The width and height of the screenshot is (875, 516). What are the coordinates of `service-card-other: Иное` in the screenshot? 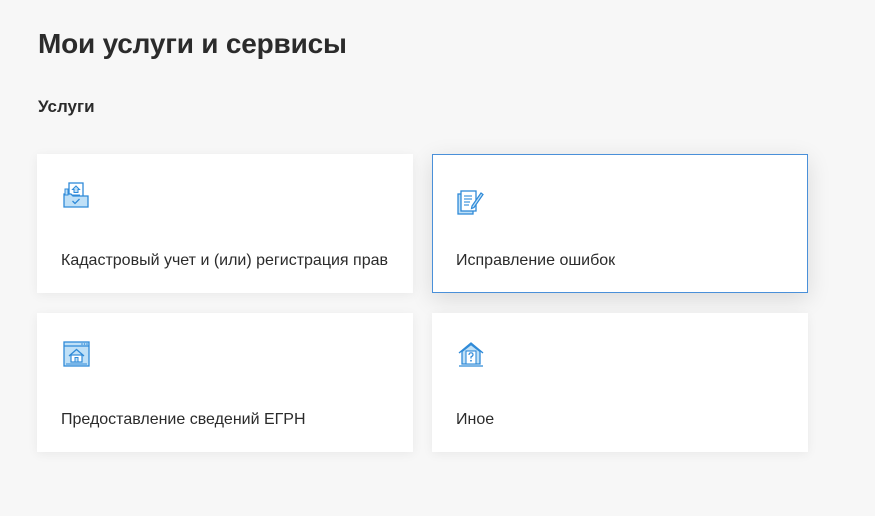 It's located at (620, 382).